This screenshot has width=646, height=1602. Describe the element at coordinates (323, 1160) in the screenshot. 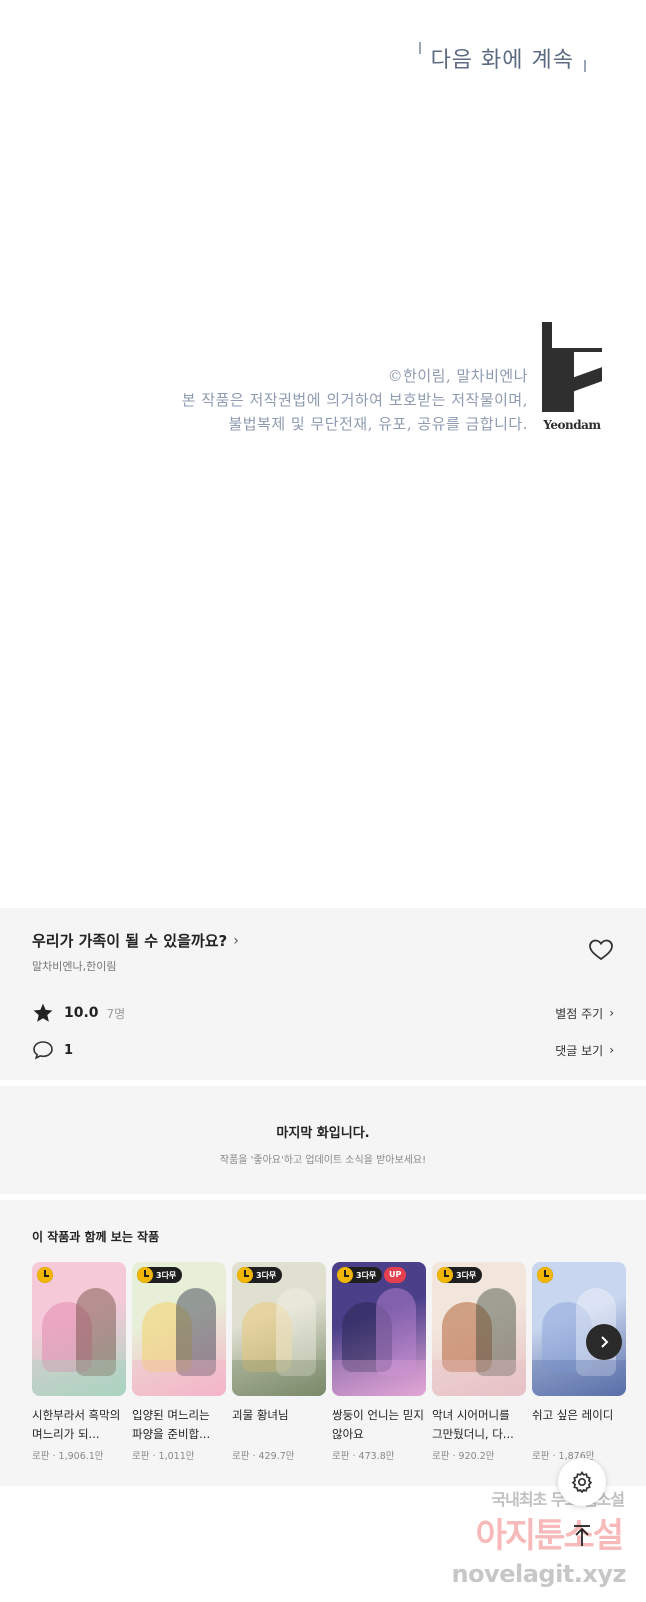

I see `last-episode-subtitle: 작품을 '좋아요'하고 업데이트 소식을 받아보세요!` at that location.